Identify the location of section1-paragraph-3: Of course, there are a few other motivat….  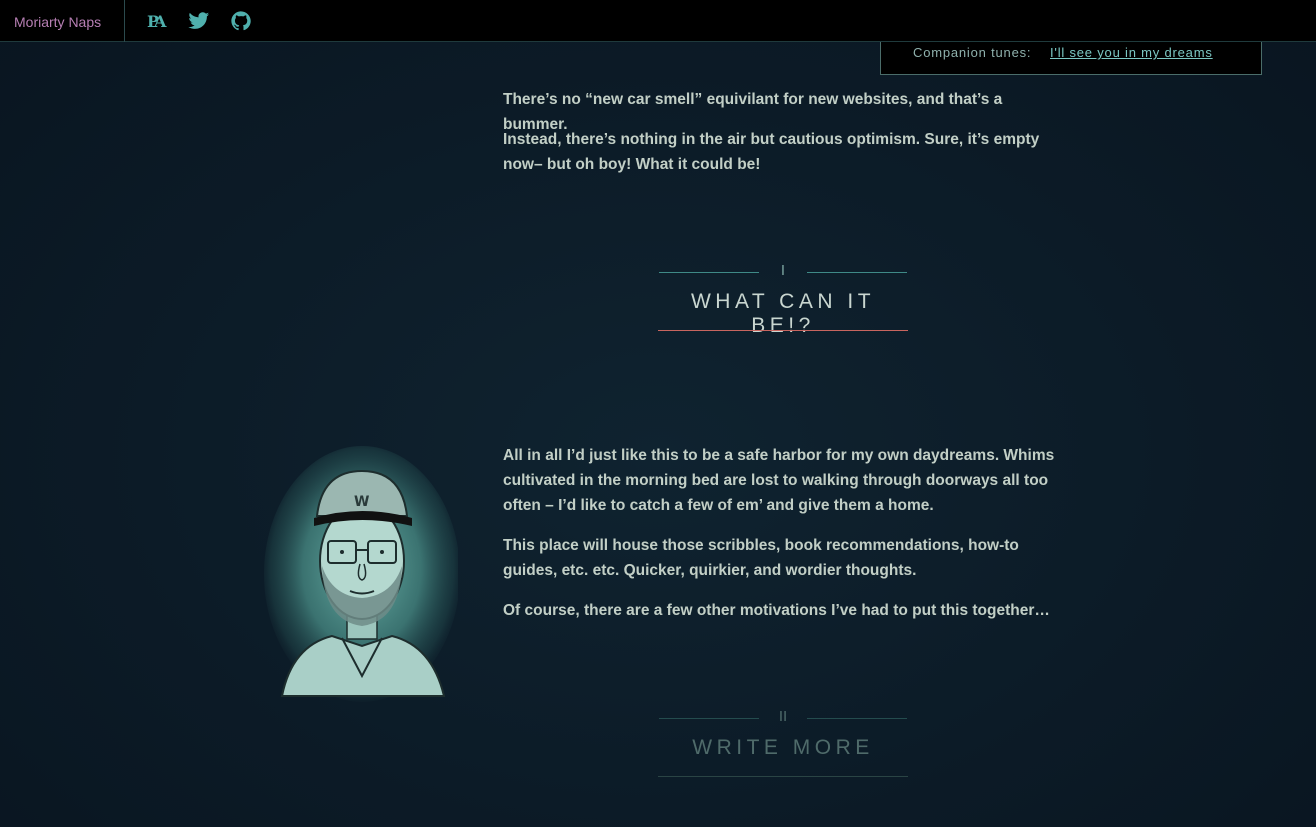
(776, 610).